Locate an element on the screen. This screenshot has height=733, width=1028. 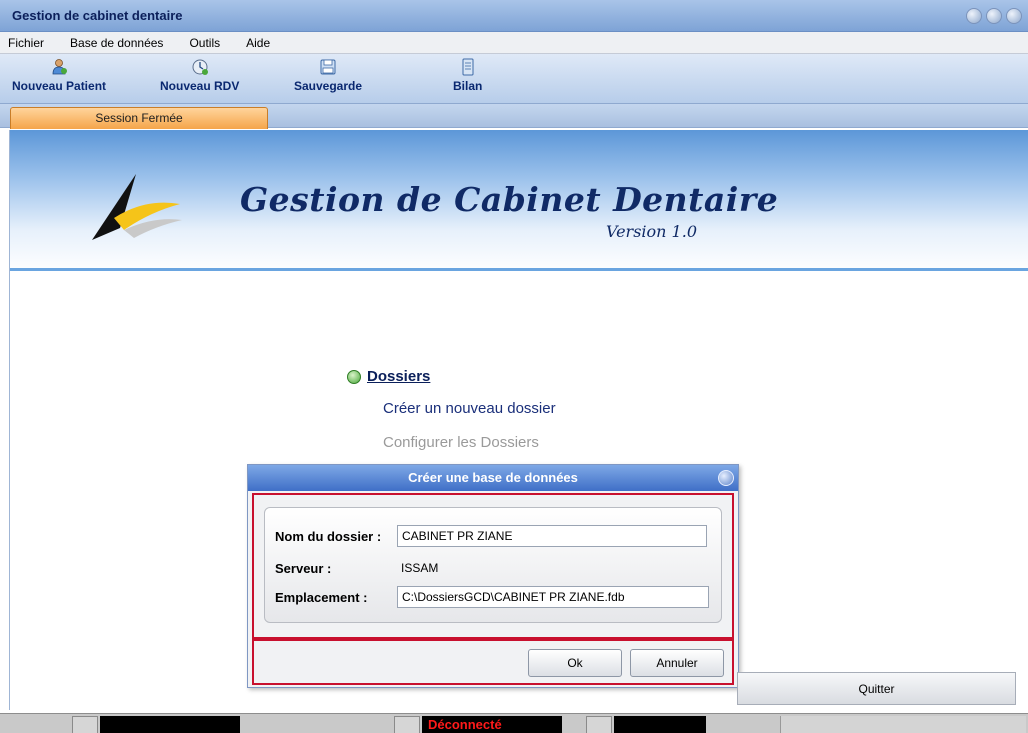
location-input is located at coordinates (553, 597).